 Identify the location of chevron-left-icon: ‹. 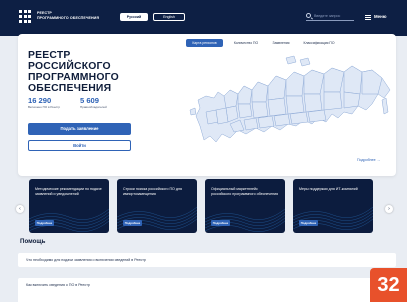
(20, 209).